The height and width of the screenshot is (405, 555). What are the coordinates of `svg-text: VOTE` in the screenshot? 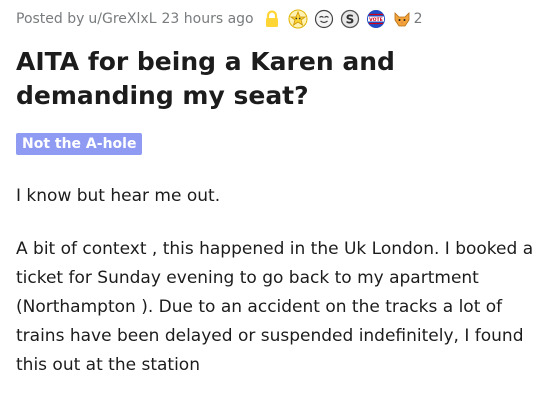 It's located at (376, 20).